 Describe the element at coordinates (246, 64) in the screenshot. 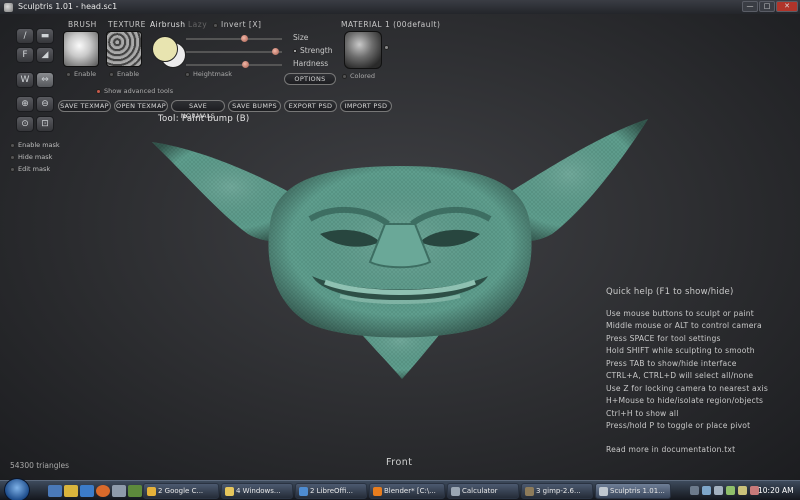

I see `hardness-slider-handle` at that location.